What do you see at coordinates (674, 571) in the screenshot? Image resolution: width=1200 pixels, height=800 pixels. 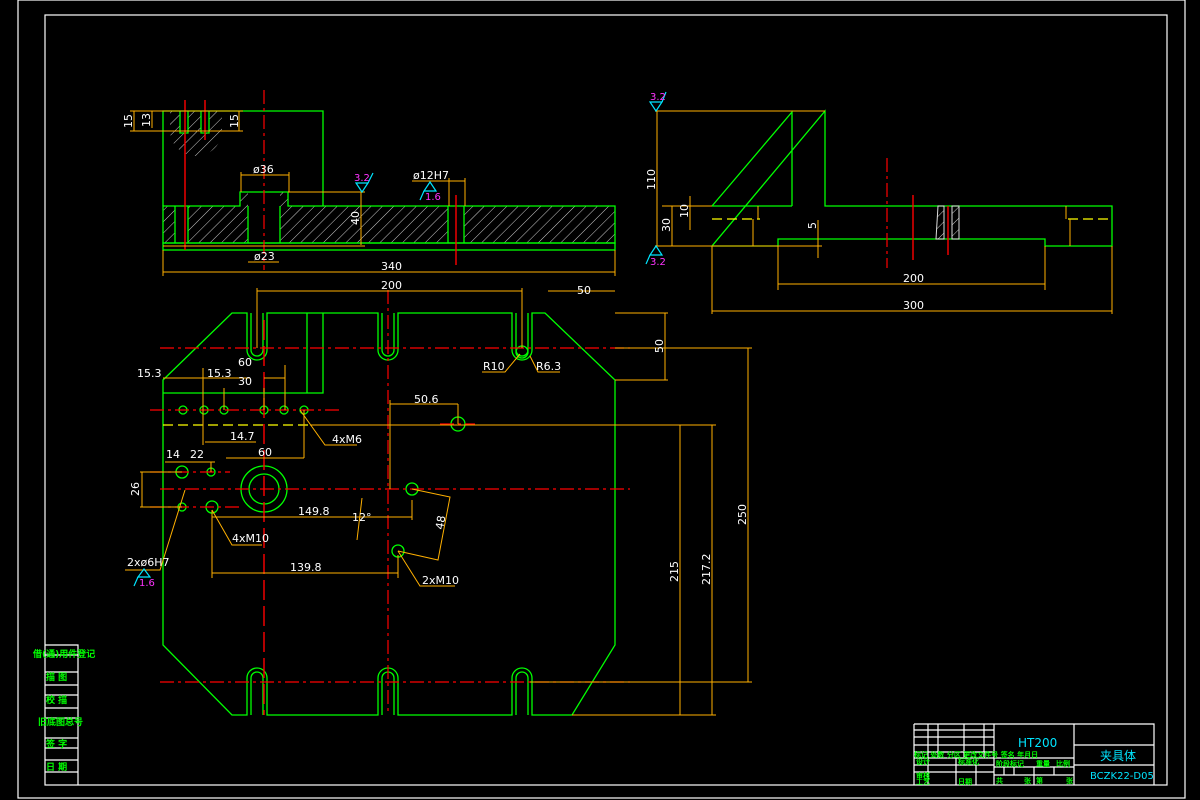 I see `dim-215: 215` at bounding box center [674, 571].